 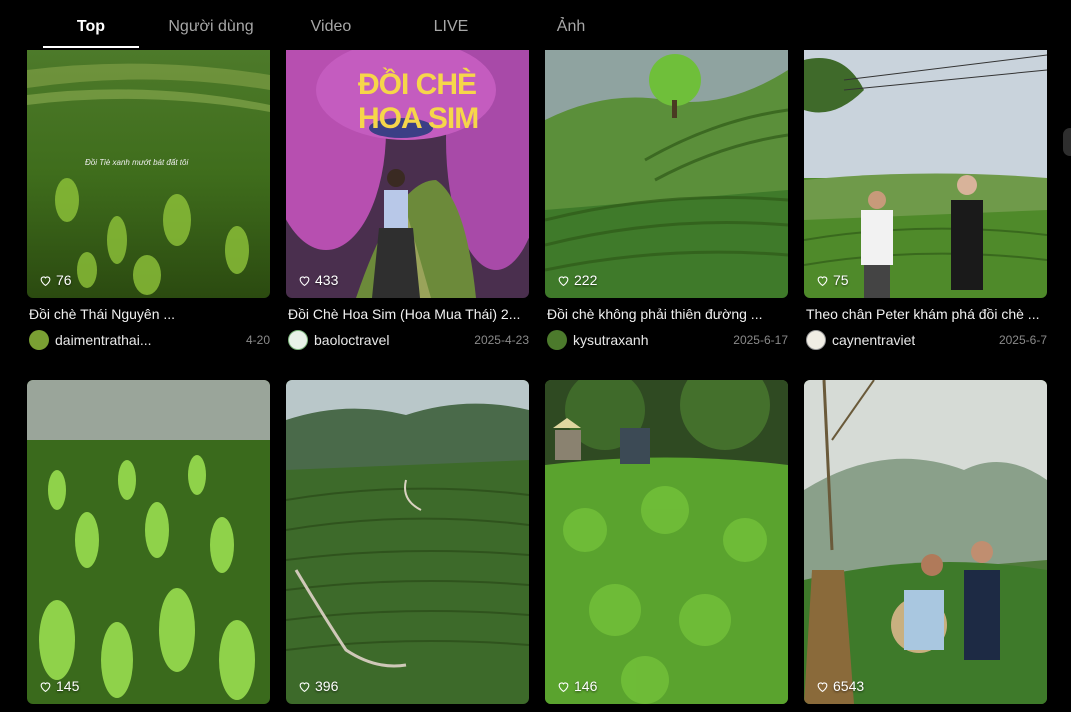 I want to click on author-name: kysutraxanh, so click(x=610, y=340).